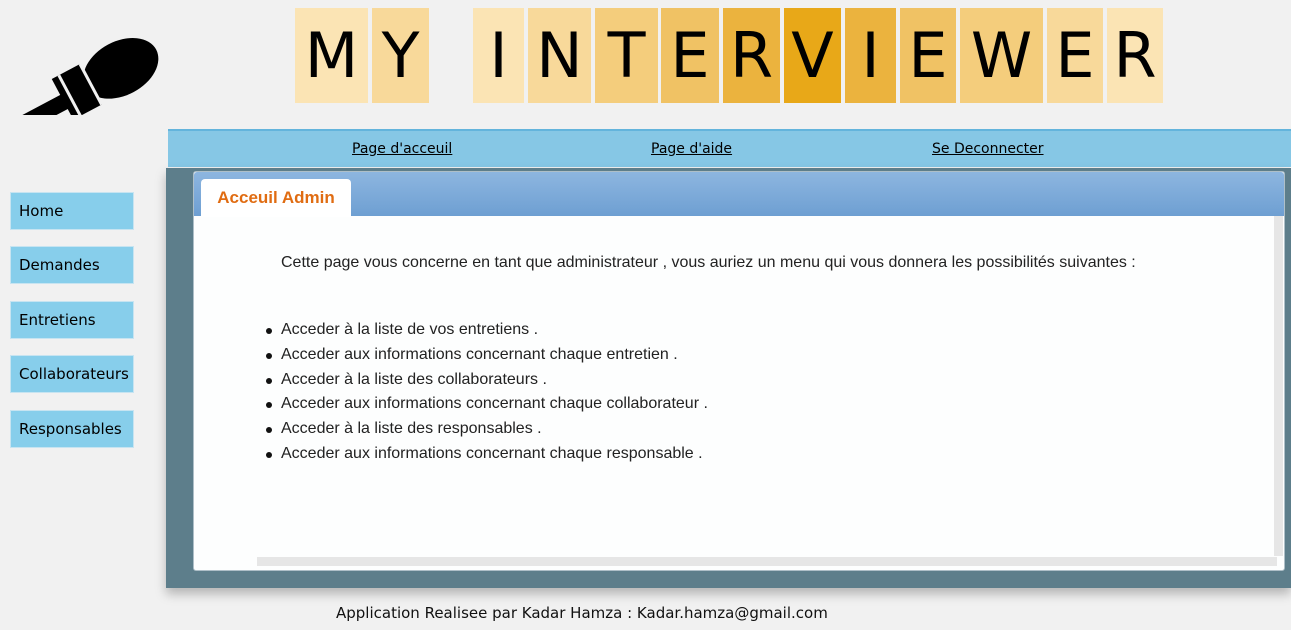 This screenshot has width=1291, height=630. I want to click on vertical-scrollbar, so click(1278, 386).